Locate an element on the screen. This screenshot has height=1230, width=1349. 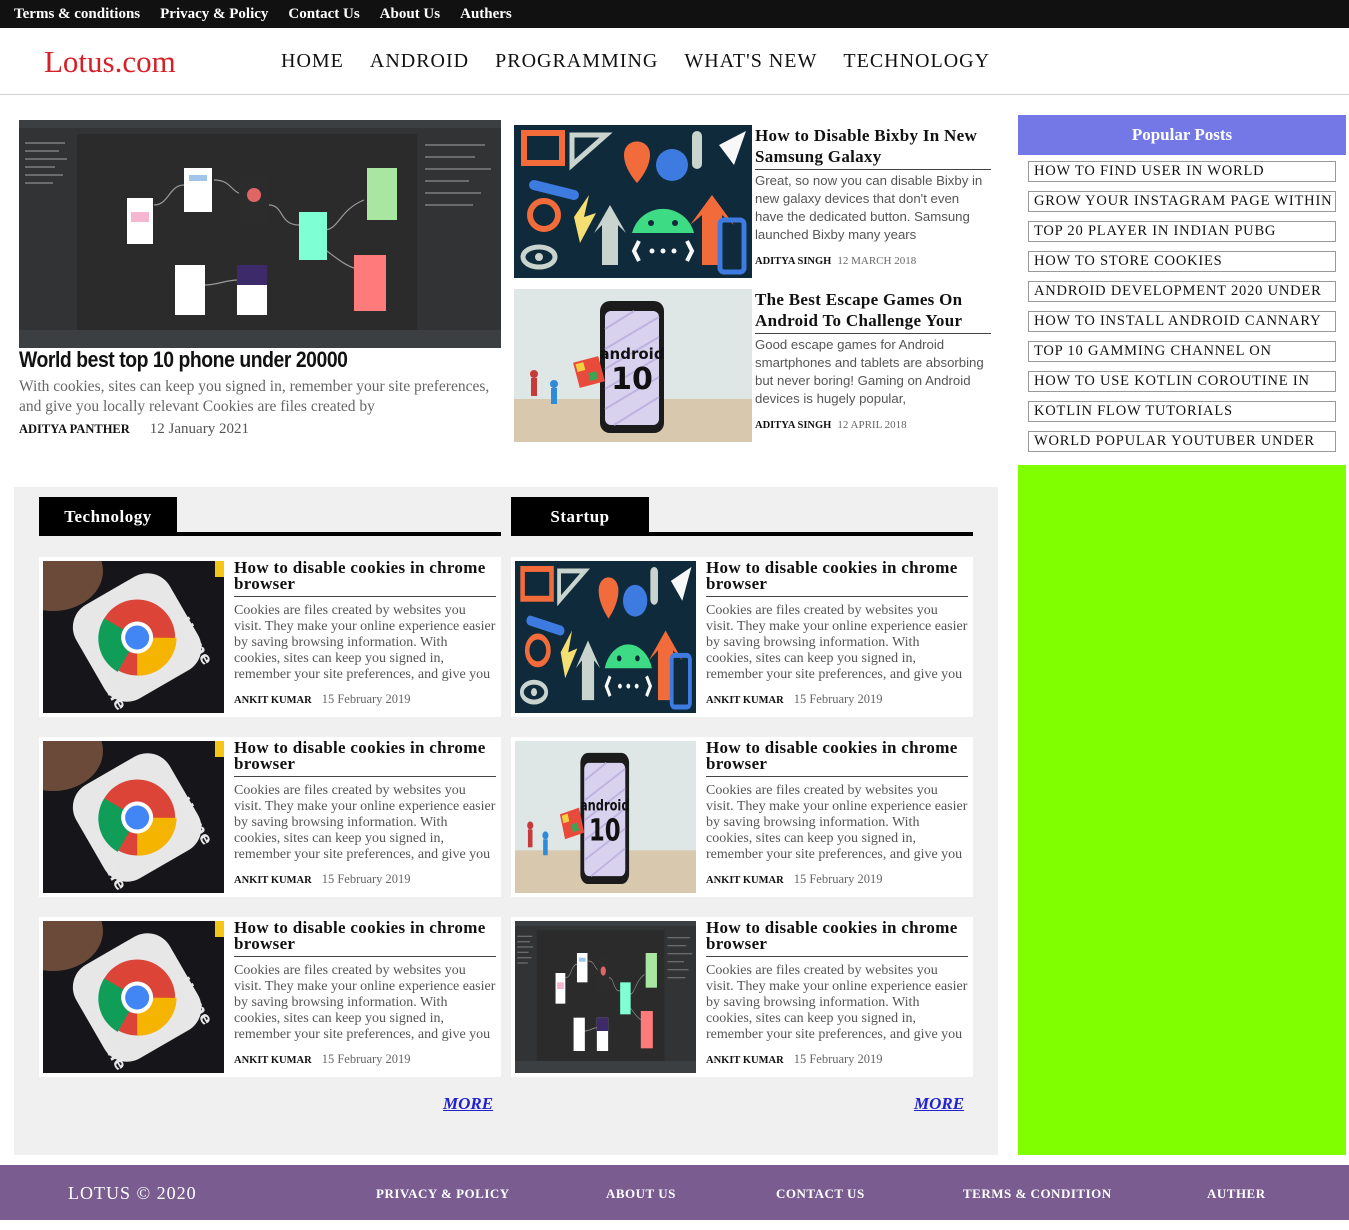
nav-programming: PROGRAMMING is located at coordinates (576, 61).